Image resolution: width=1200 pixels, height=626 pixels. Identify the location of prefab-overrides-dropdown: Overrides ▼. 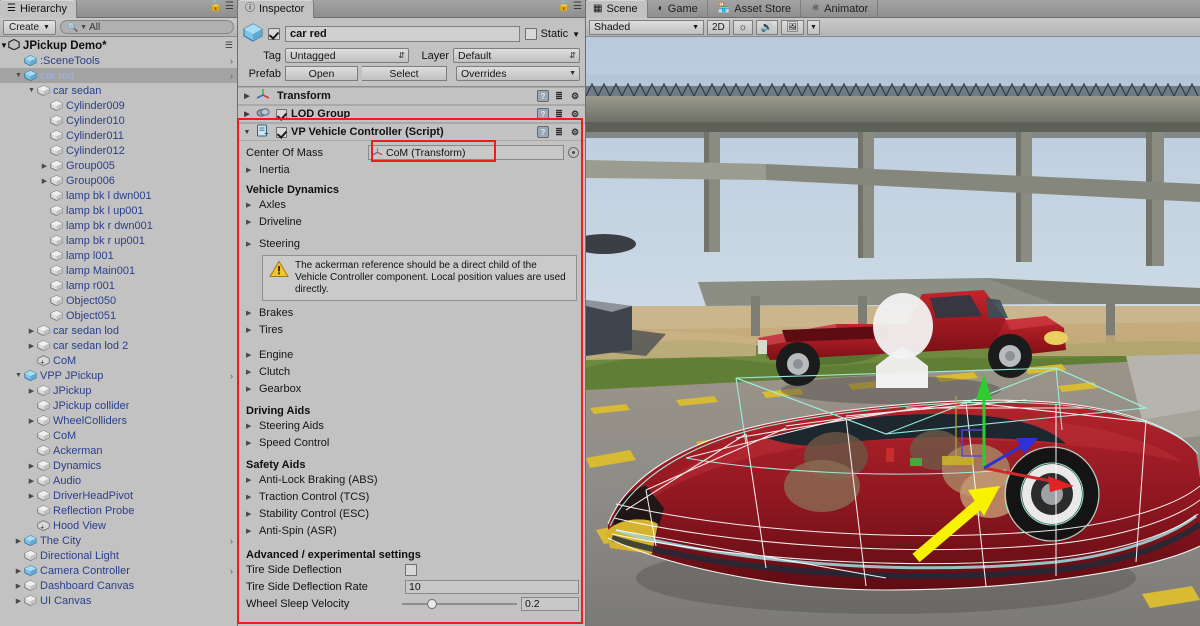
(518, 73).